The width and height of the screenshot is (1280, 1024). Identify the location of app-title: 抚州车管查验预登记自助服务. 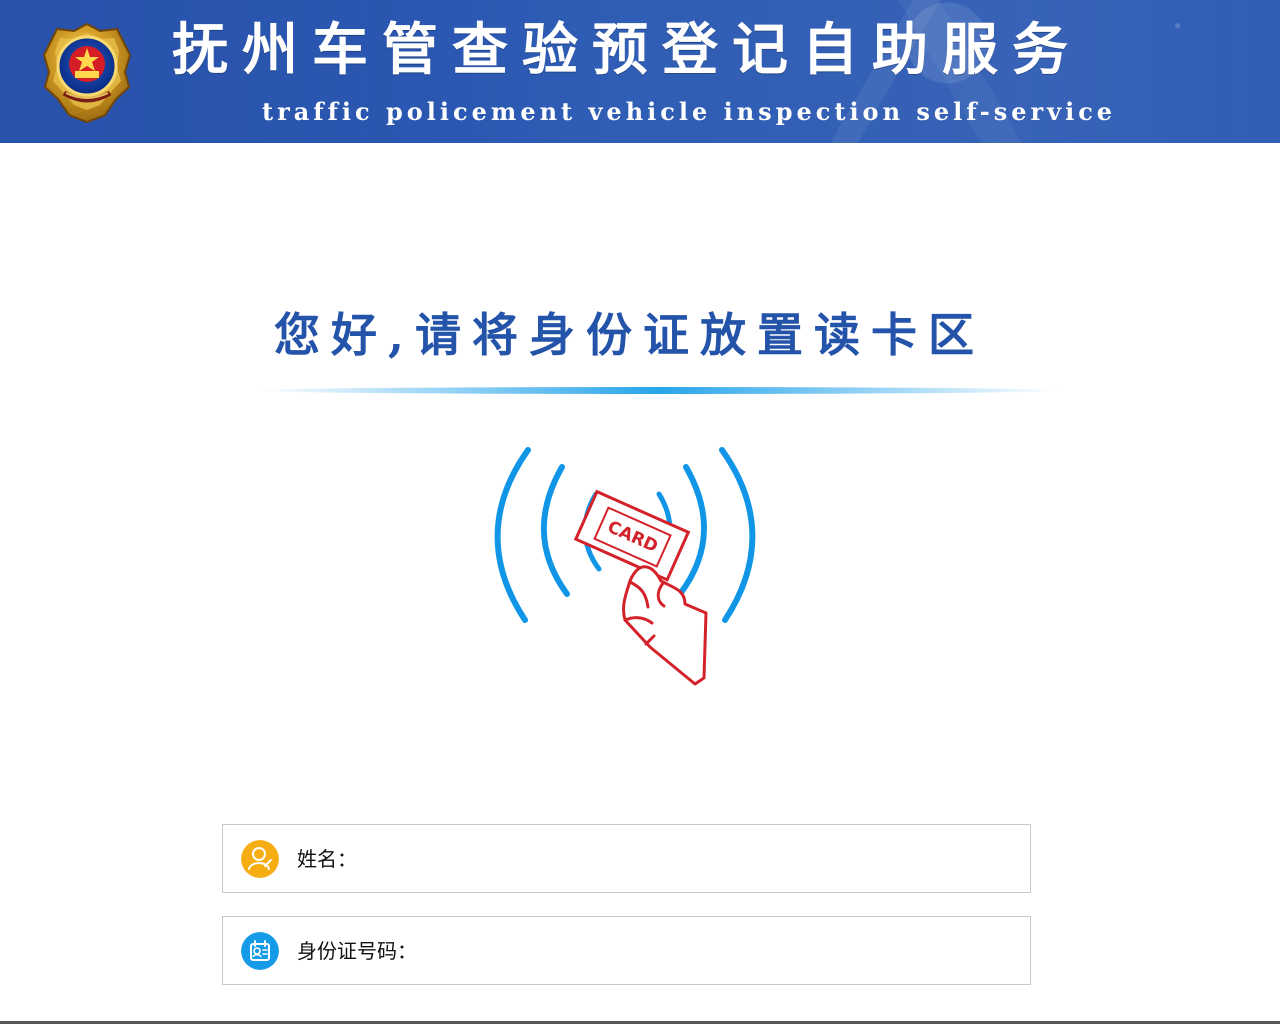
(627, 50).